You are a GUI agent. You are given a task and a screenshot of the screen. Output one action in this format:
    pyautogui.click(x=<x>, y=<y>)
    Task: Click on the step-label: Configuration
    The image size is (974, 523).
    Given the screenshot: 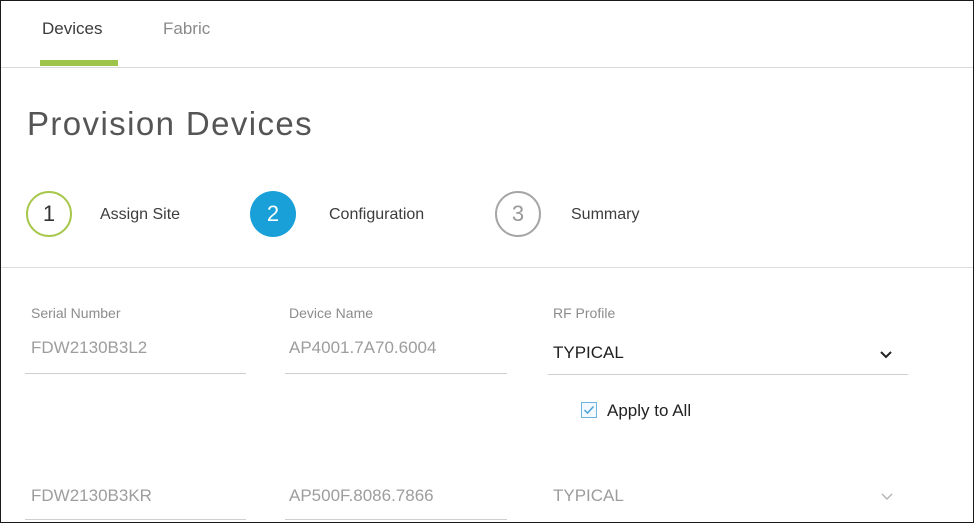 What is the action you would take?
    pyautogui.click(x=377, y=214)
    